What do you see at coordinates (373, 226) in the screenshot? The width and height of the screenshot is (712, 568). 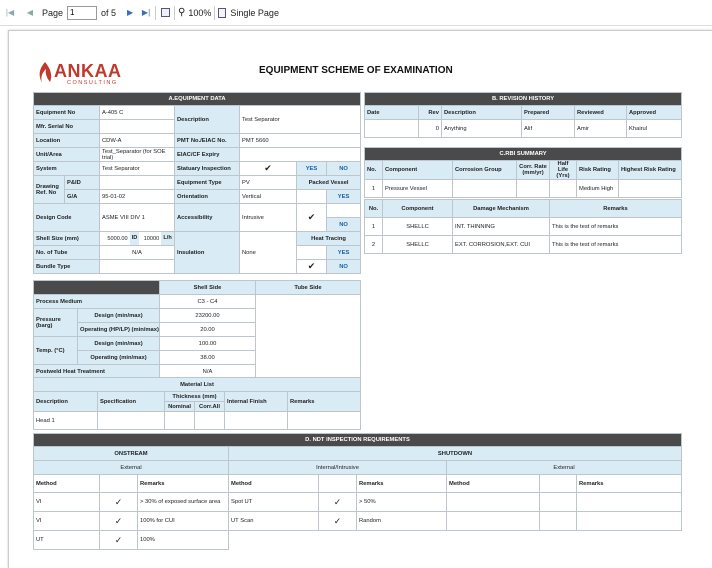 I see `dm-no: 1` at bounding box center [373, 226].